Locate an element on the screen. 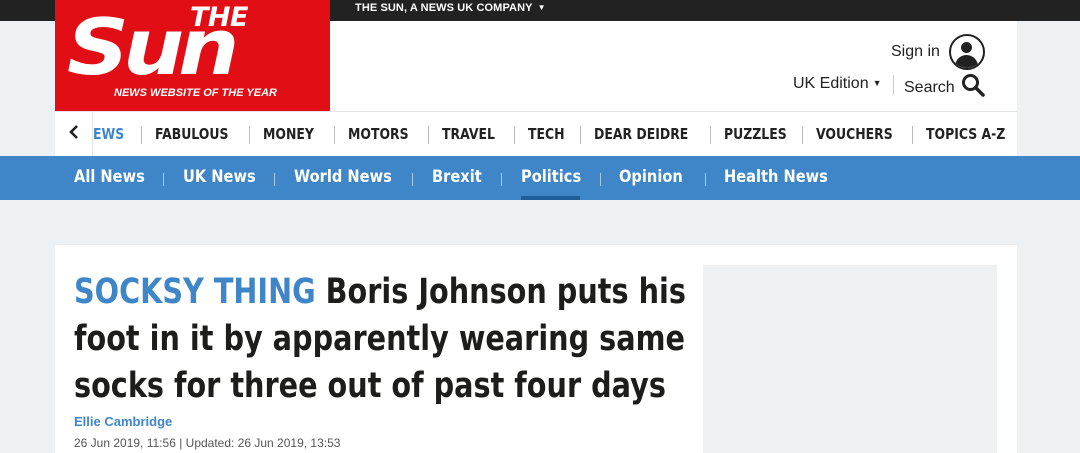  nav-item-dear-deidre: DEAR DEIDRE is located at coordinates (641, 134).